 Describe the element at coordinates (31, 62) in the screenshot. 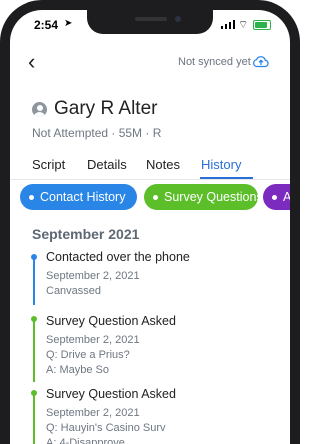

I see `back-button: ‹` at that location.